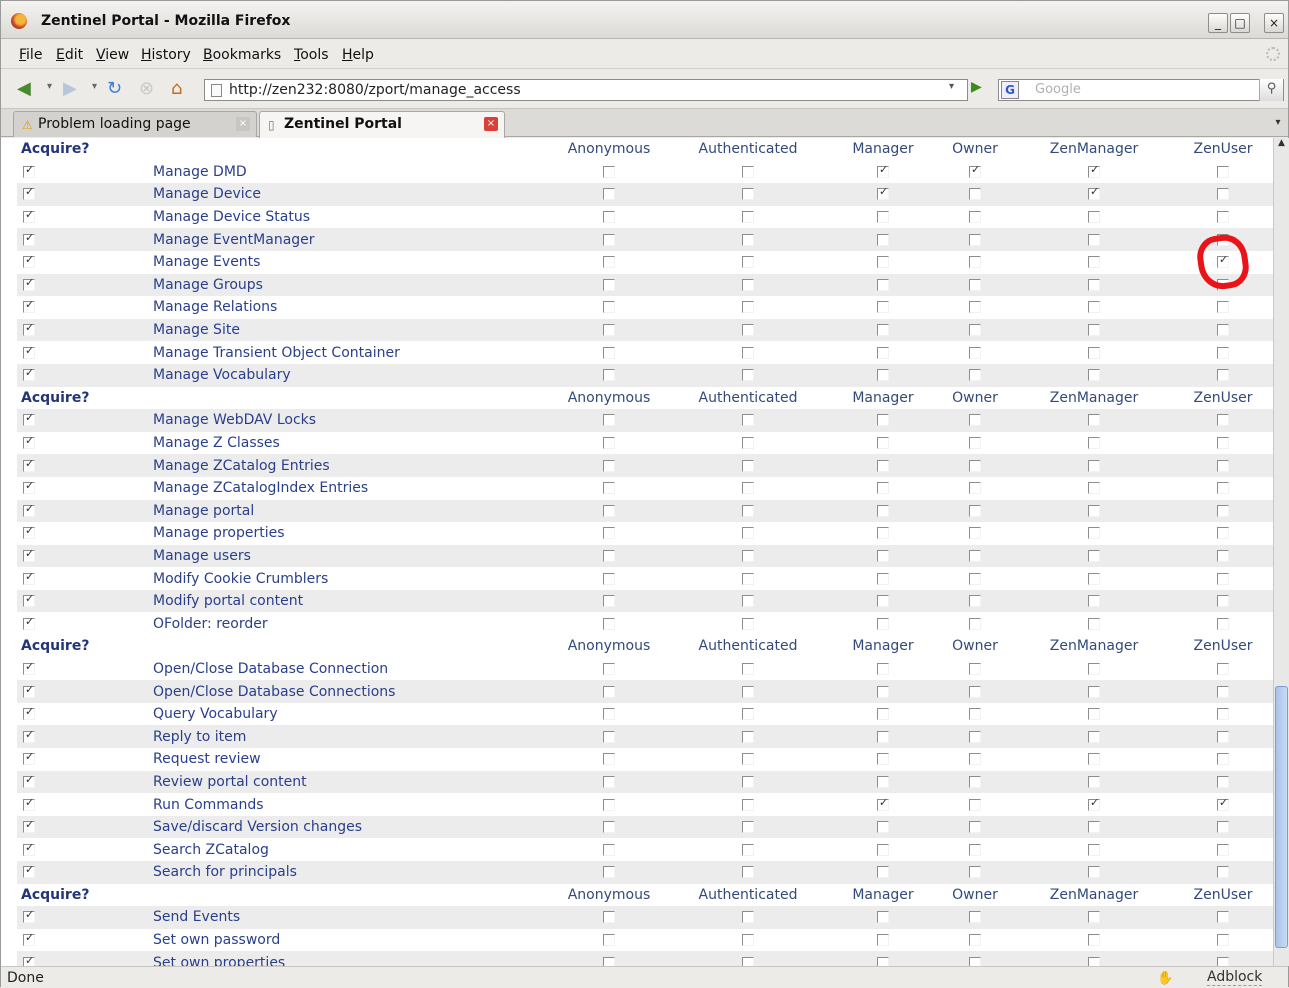 This screenshot has width=1289, height=988. Describe the element at coordinates (114, 89) in the screenshot. I see `reload-icon: ↻` at that location.